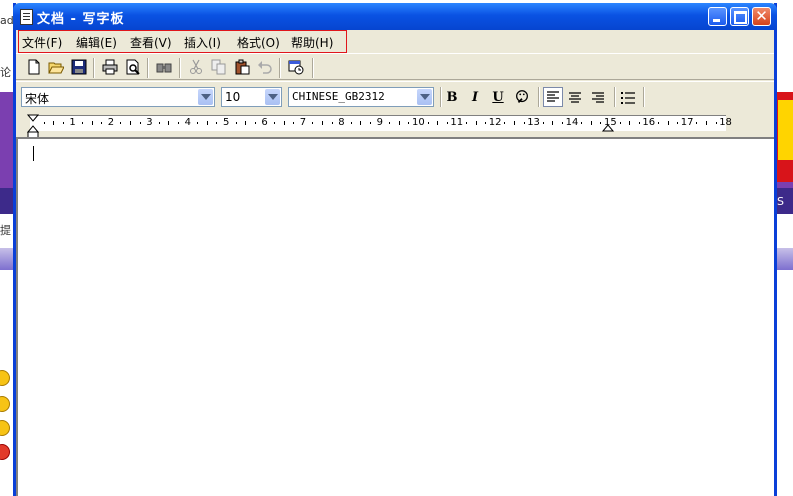 This screenshot has height=496, width=793. What do you see at coordinates (379, 122) in the screenshot?
I see `ruler-number: 9` at bounding box center [379, 122].